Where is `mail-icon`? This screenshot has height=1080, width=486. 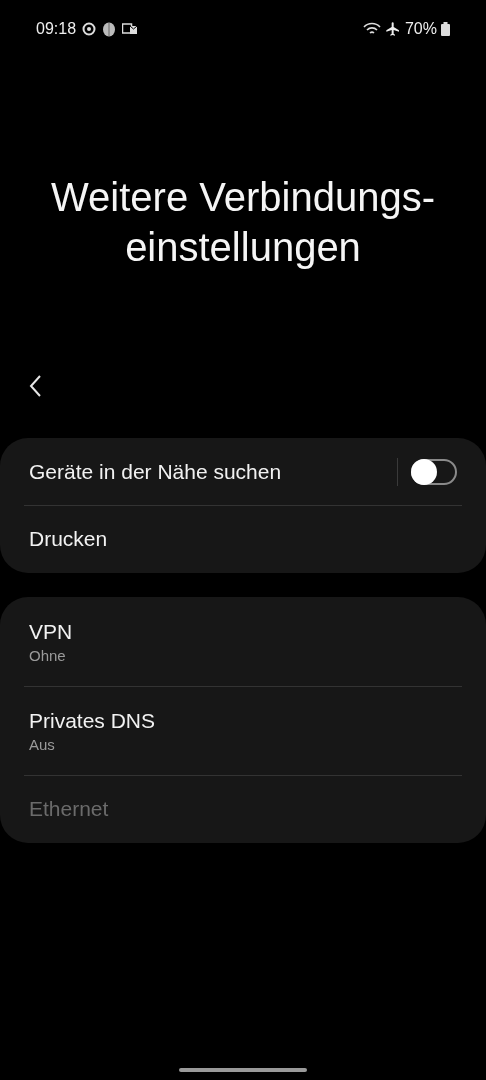
mail-icon is located at coordinates (130, 29).